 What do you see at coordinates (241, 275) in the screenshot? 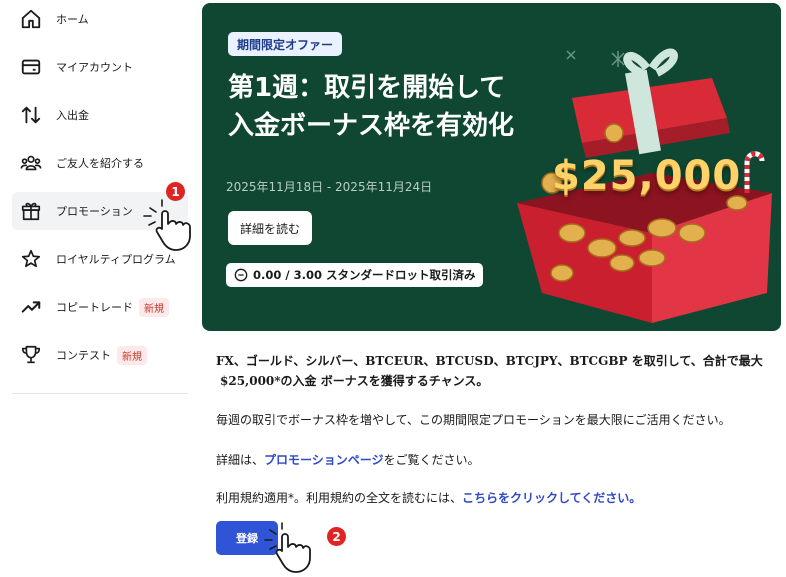
I see `minus-circle-icon` at bounding box center [241, 275].